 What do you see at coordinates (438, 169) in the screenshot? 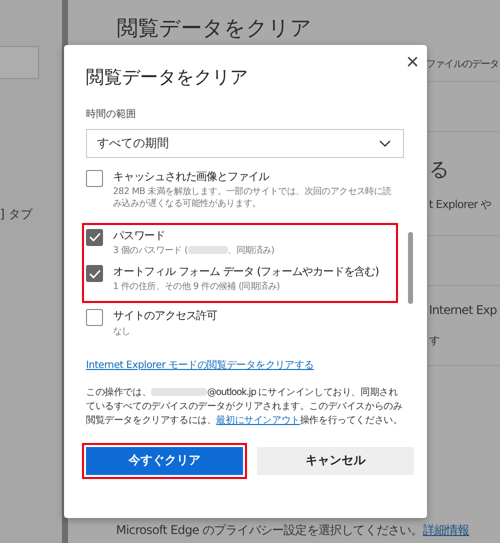
I see `section-heading: る` at bounding box center [438, 169].